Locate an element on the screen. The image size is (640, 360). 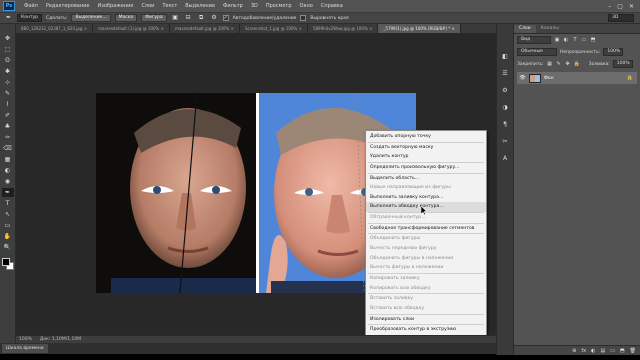
context-menu-item: Изолировать слои is located at coordinates (426, 320).